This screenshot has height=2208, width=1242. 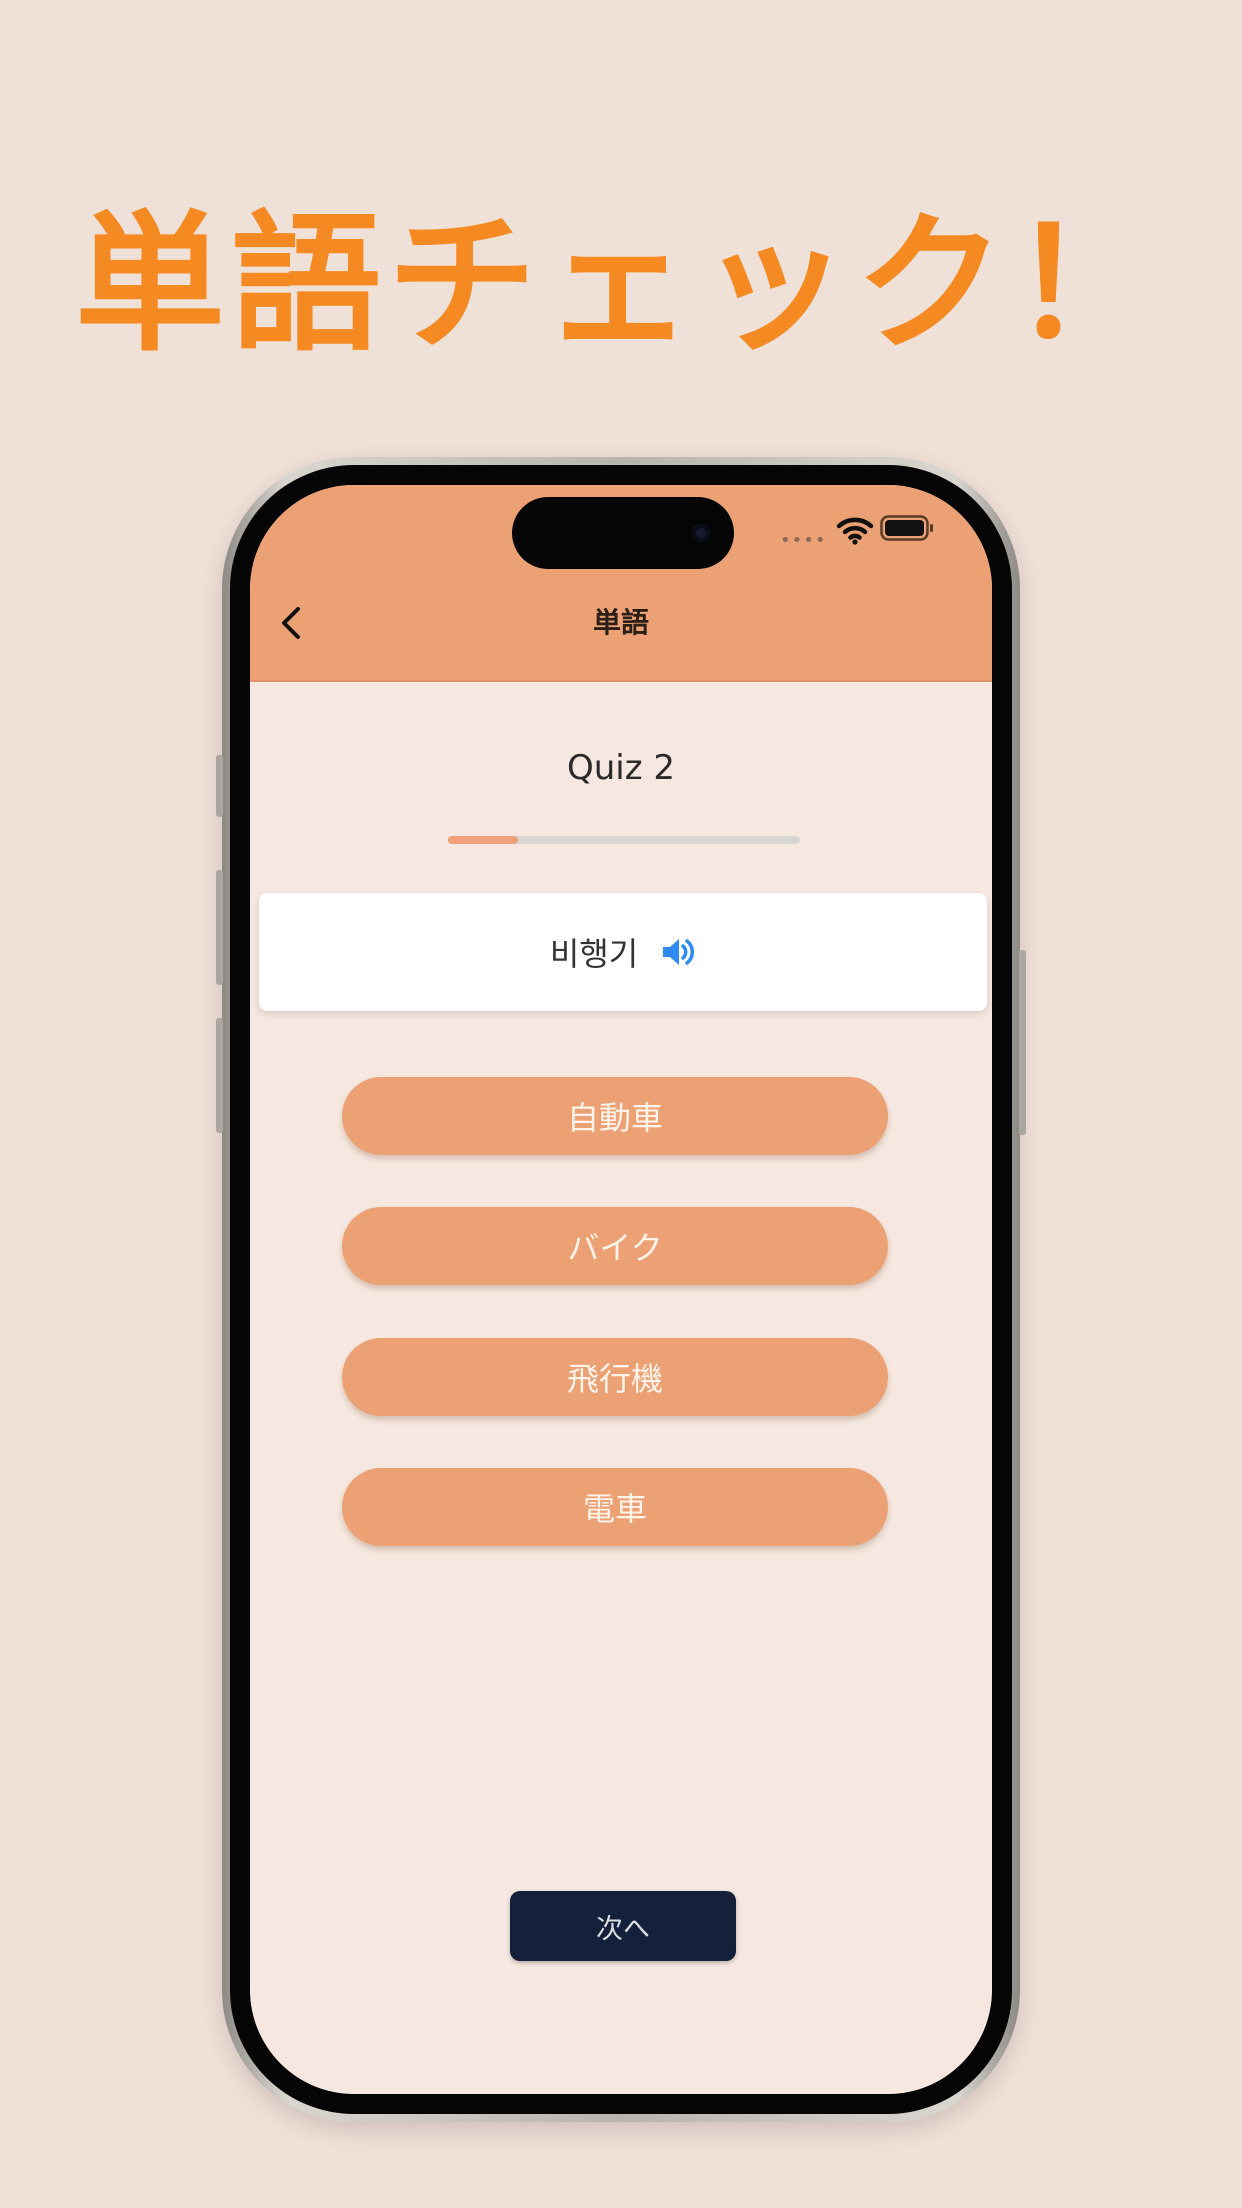 I want to click on phone-power-button, so click(x=1022, y=1042).